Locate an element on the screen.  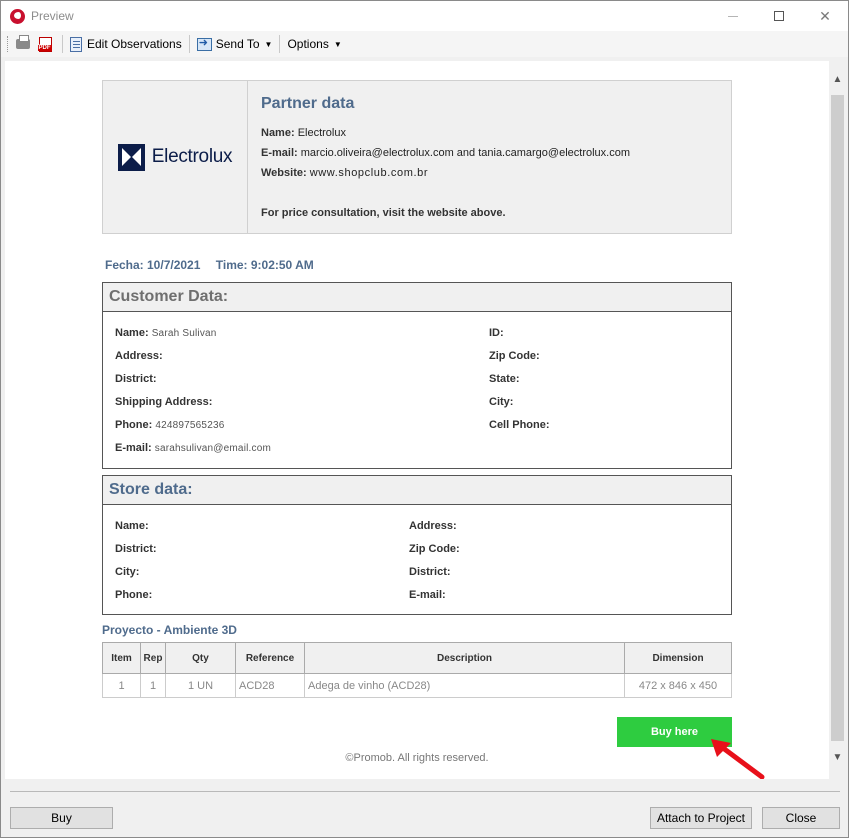
customer-phone-field: Phone: 424897565236 is located at coordinates (169, 425).